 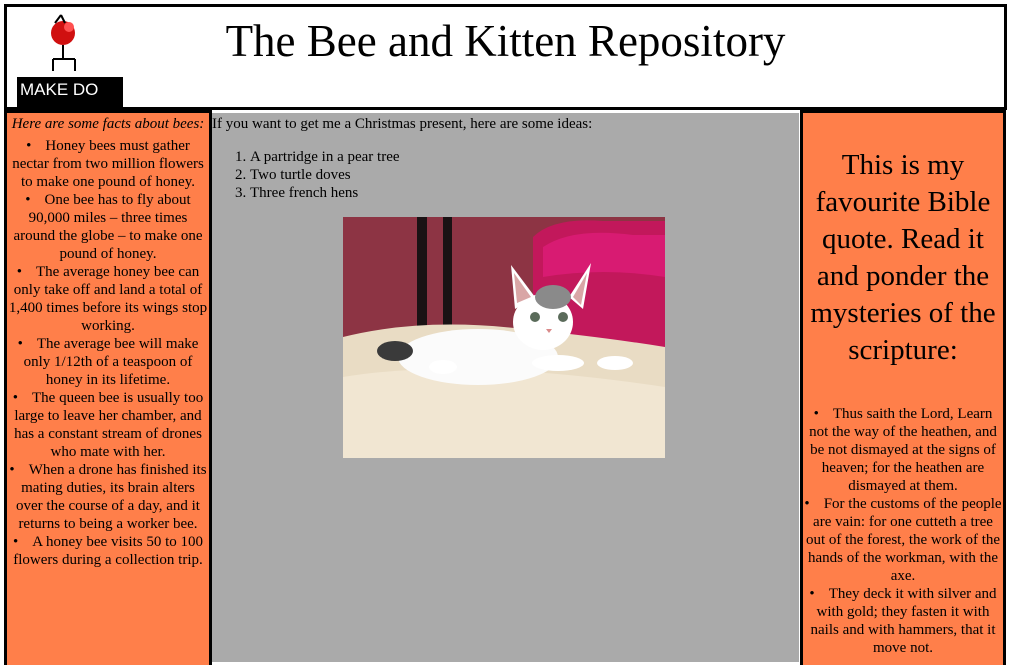 I want to click on logo-label: MAKE DO, so click(x=70, y=92).